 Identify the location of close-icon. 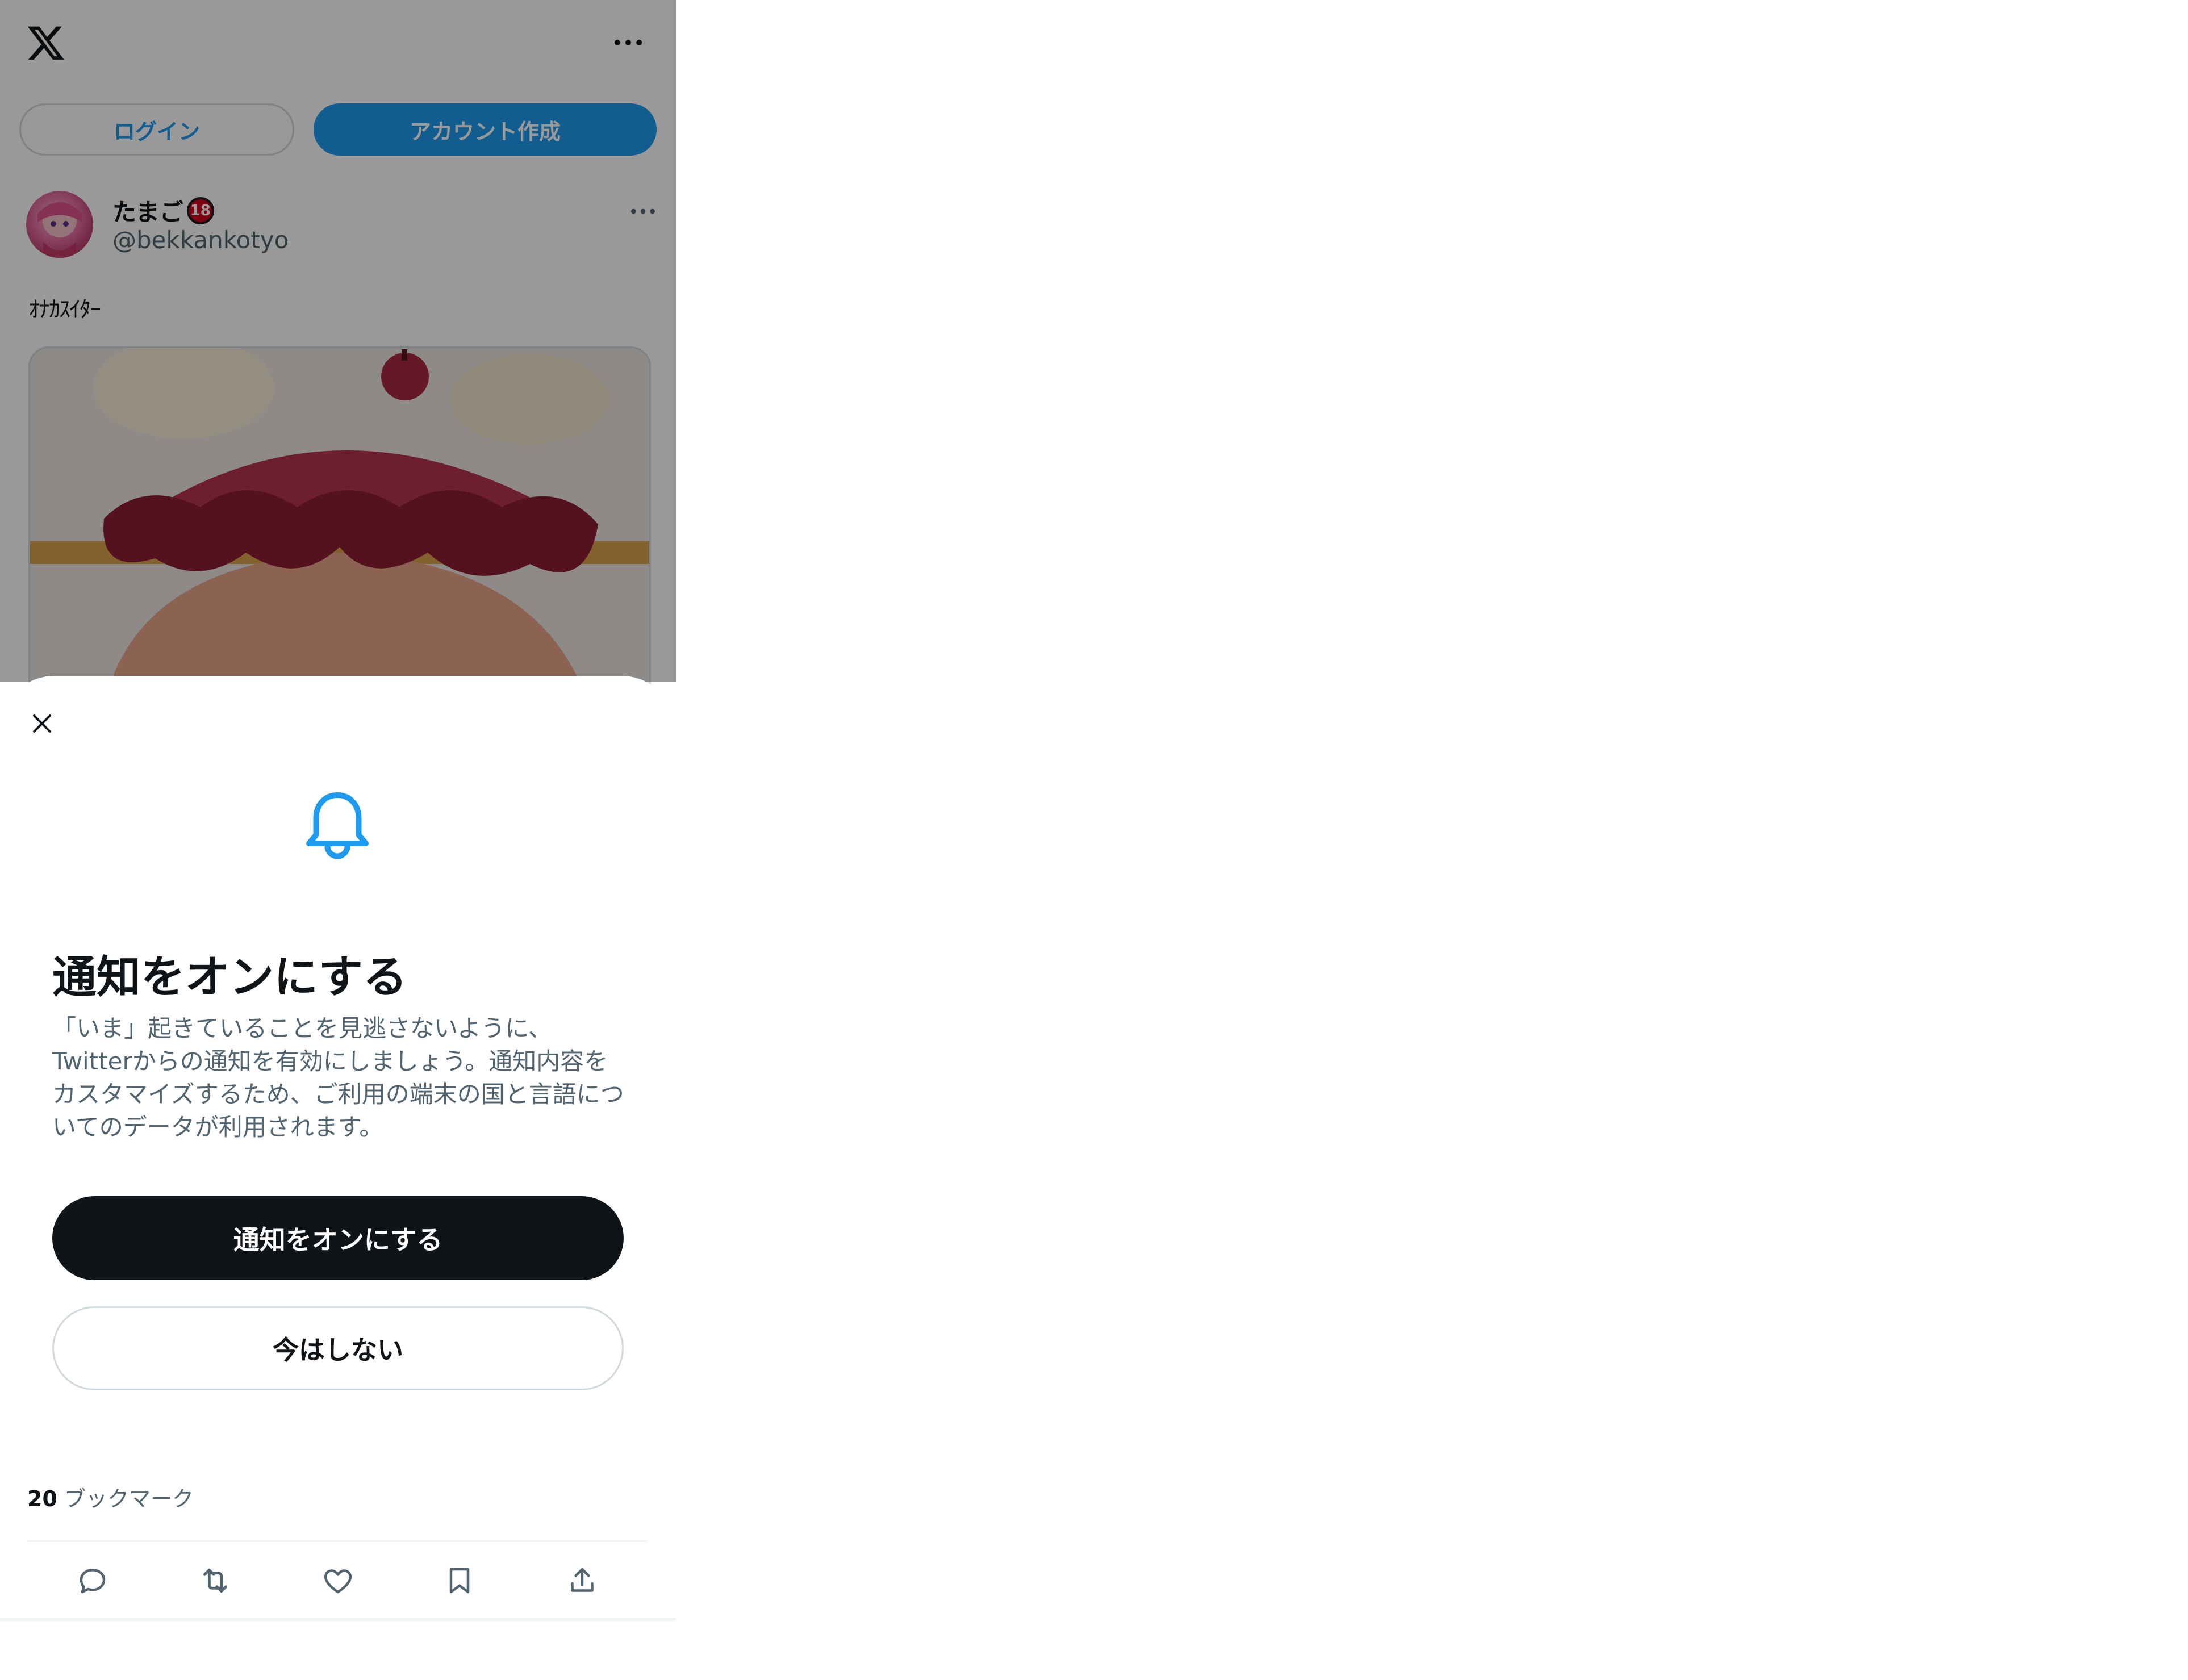
(42, 723).